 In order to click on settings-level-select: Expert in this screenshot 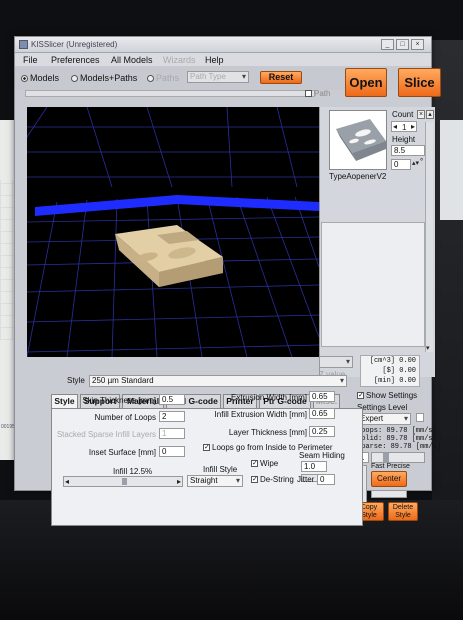, I will do `click(384, 419)`.